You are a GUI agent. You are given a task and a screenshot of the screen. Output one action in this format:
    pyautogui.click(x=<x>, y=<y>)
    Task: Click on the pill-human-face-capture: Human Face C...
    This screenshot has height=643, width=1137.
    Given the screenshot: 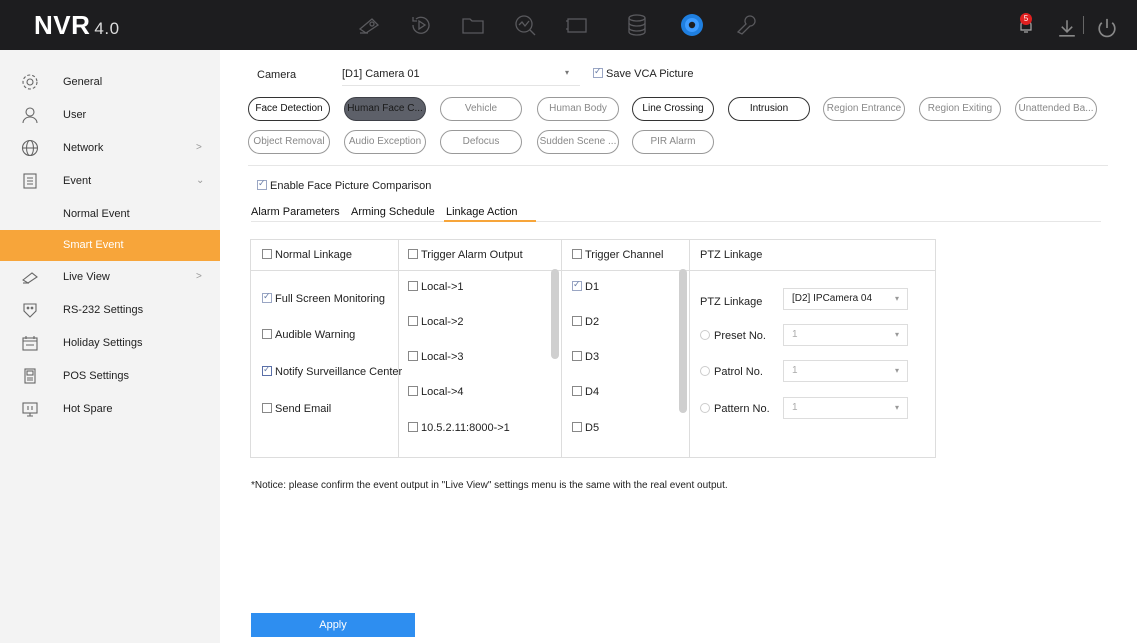 What is the action you would take?
    pyautogui.click(x=385, y=109)
    